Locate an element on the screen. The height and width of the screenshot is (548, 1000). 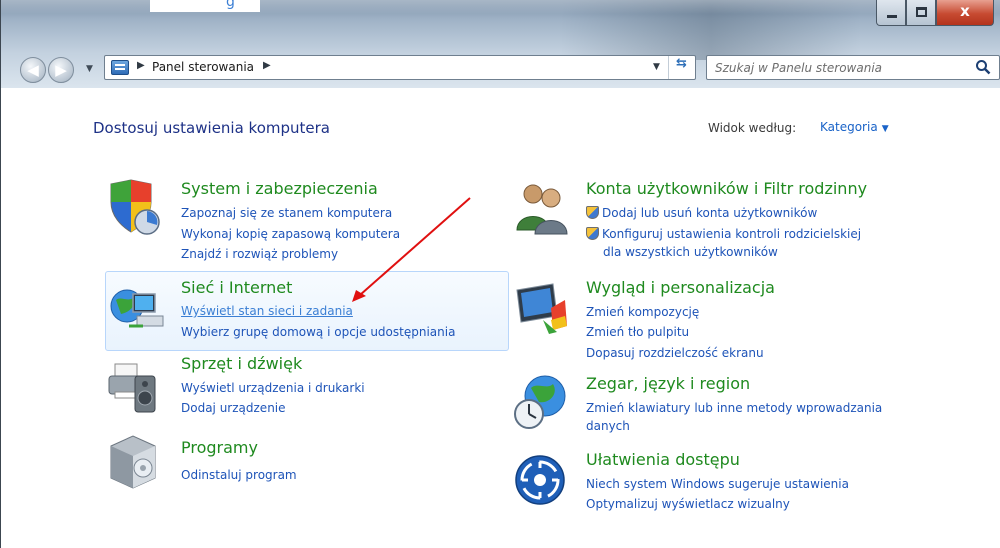
category-title-system-security: System i zabezpieczenia is located at coordinates (279, 188).